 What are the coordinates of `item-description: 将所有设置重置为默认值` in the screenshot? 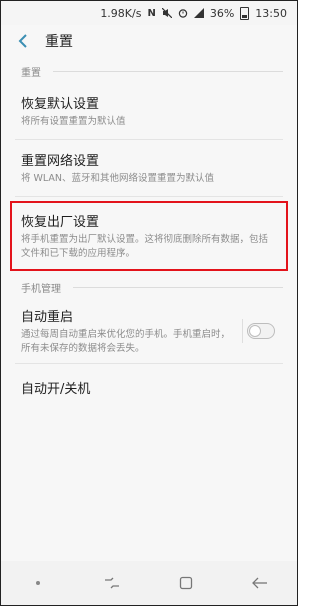 It's located at (73, 121).